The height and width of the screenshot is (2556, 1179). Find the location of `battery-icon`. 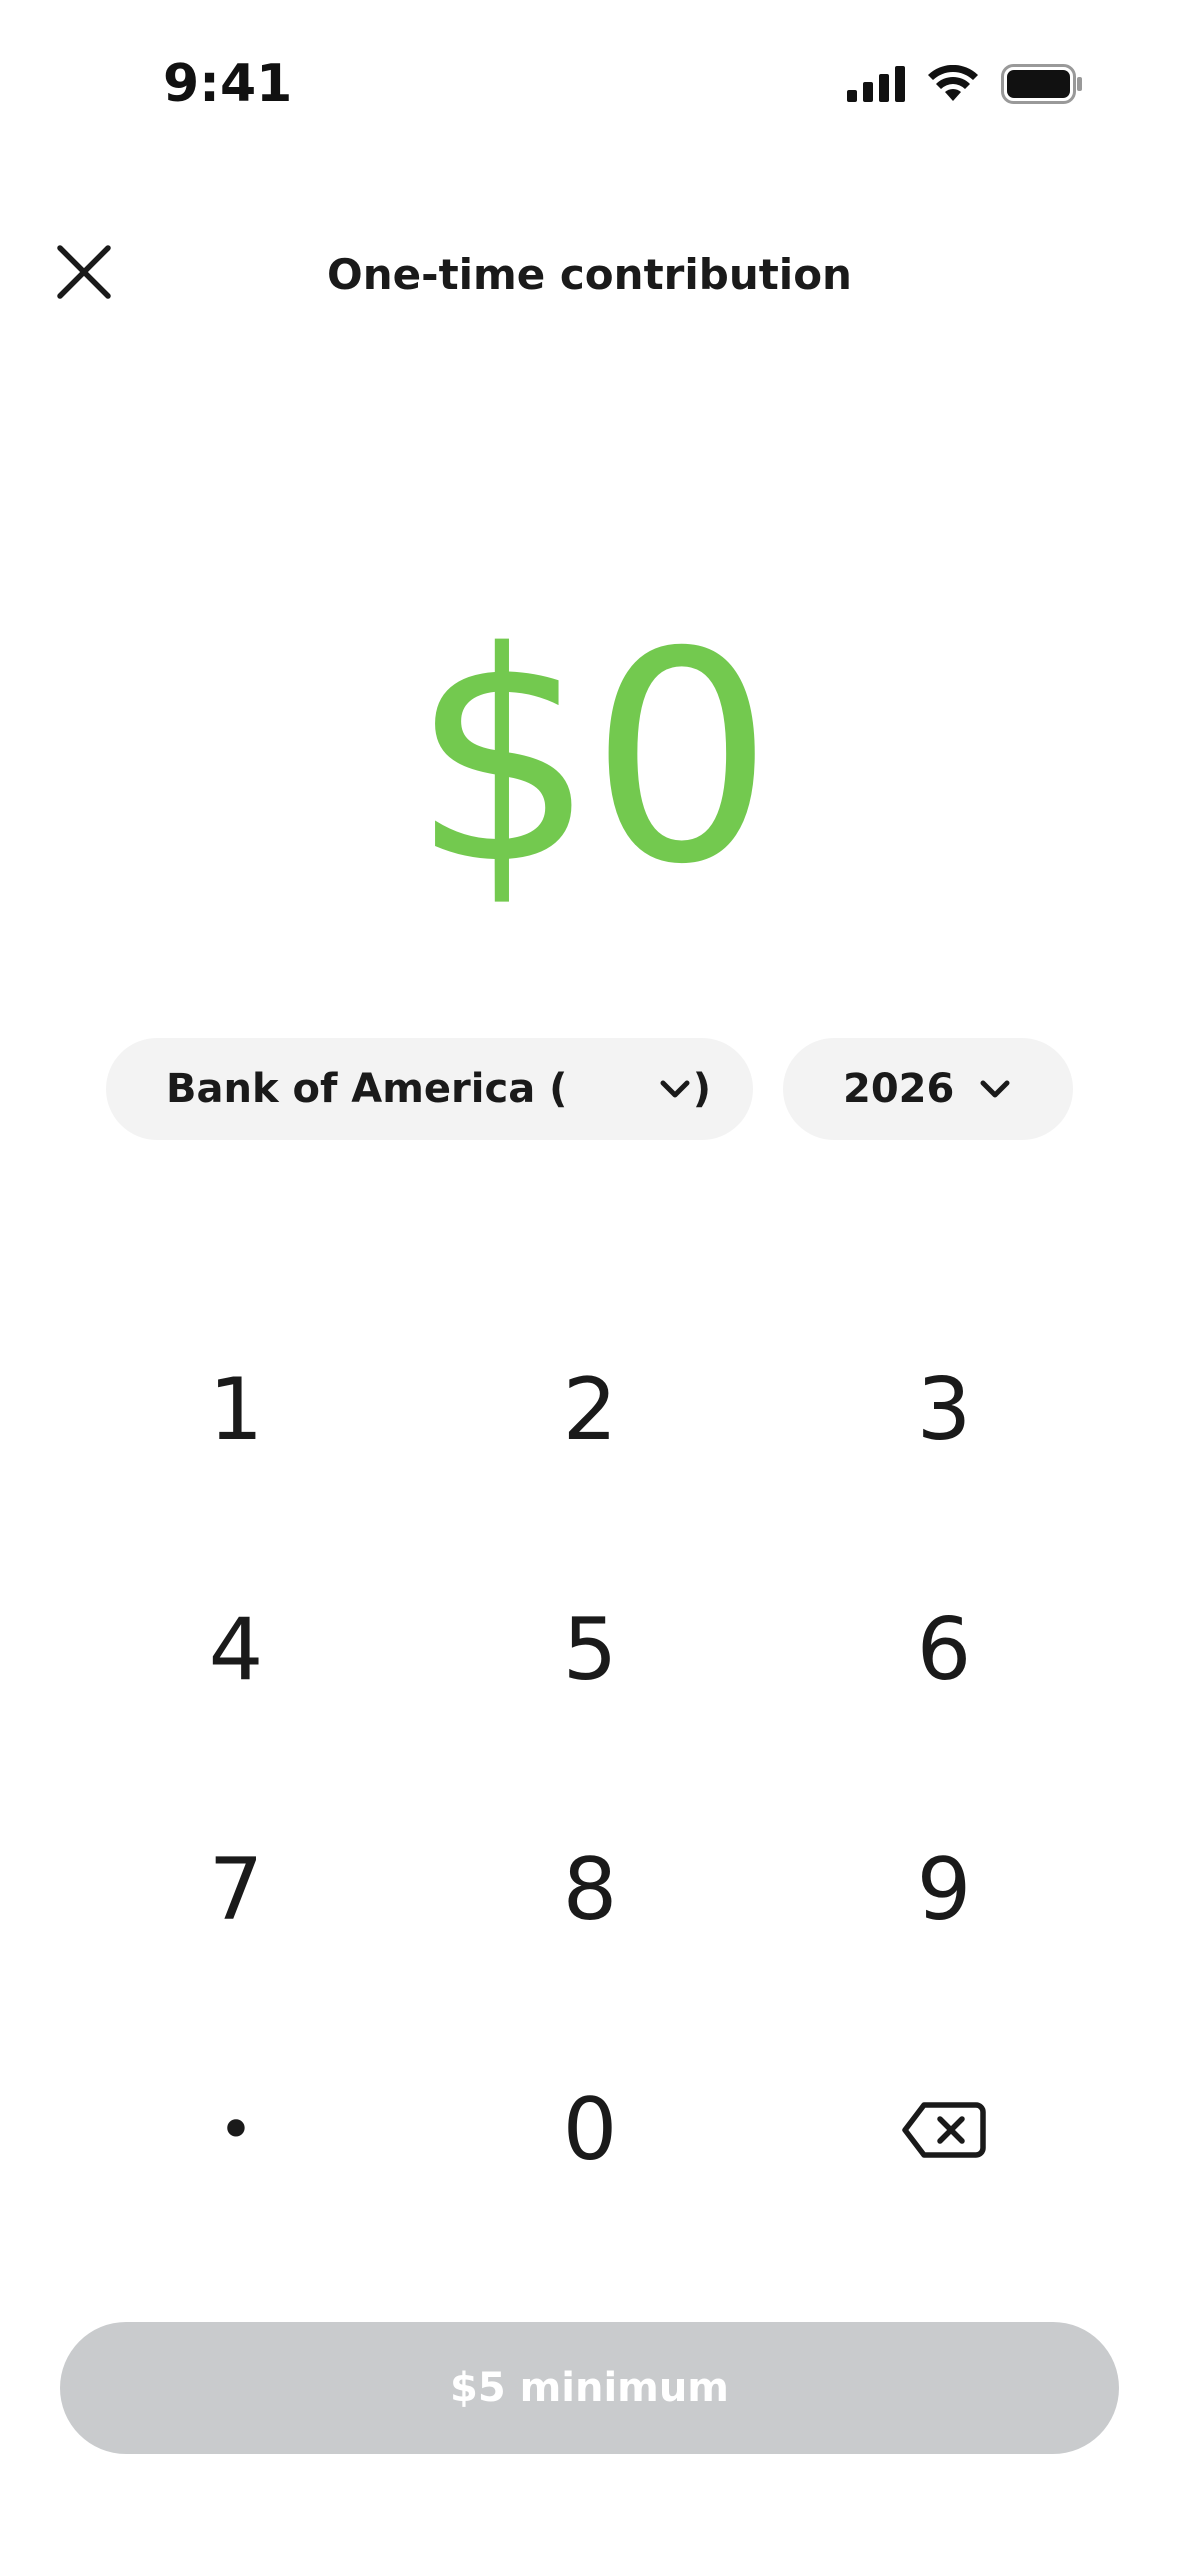

battery-icon is located at coordinates (1042, 86).